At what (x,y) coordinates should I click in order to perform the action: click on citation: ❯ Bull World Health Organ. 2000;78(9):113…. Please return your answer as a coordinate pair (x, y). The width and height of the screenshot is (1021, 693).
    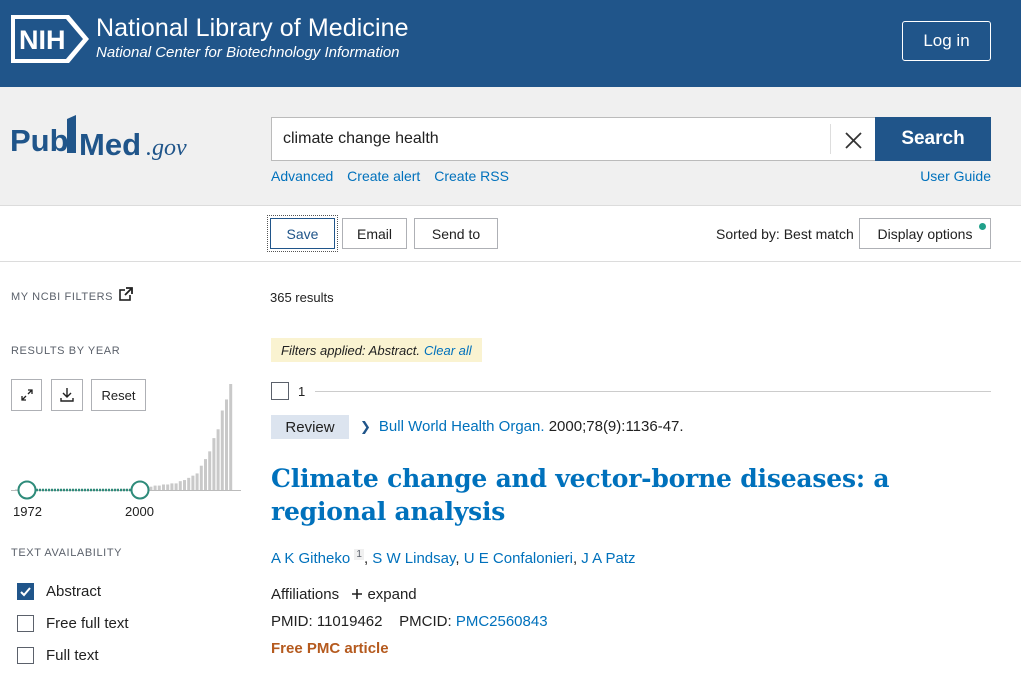
    Looking at the image, I should click on (522, 426).